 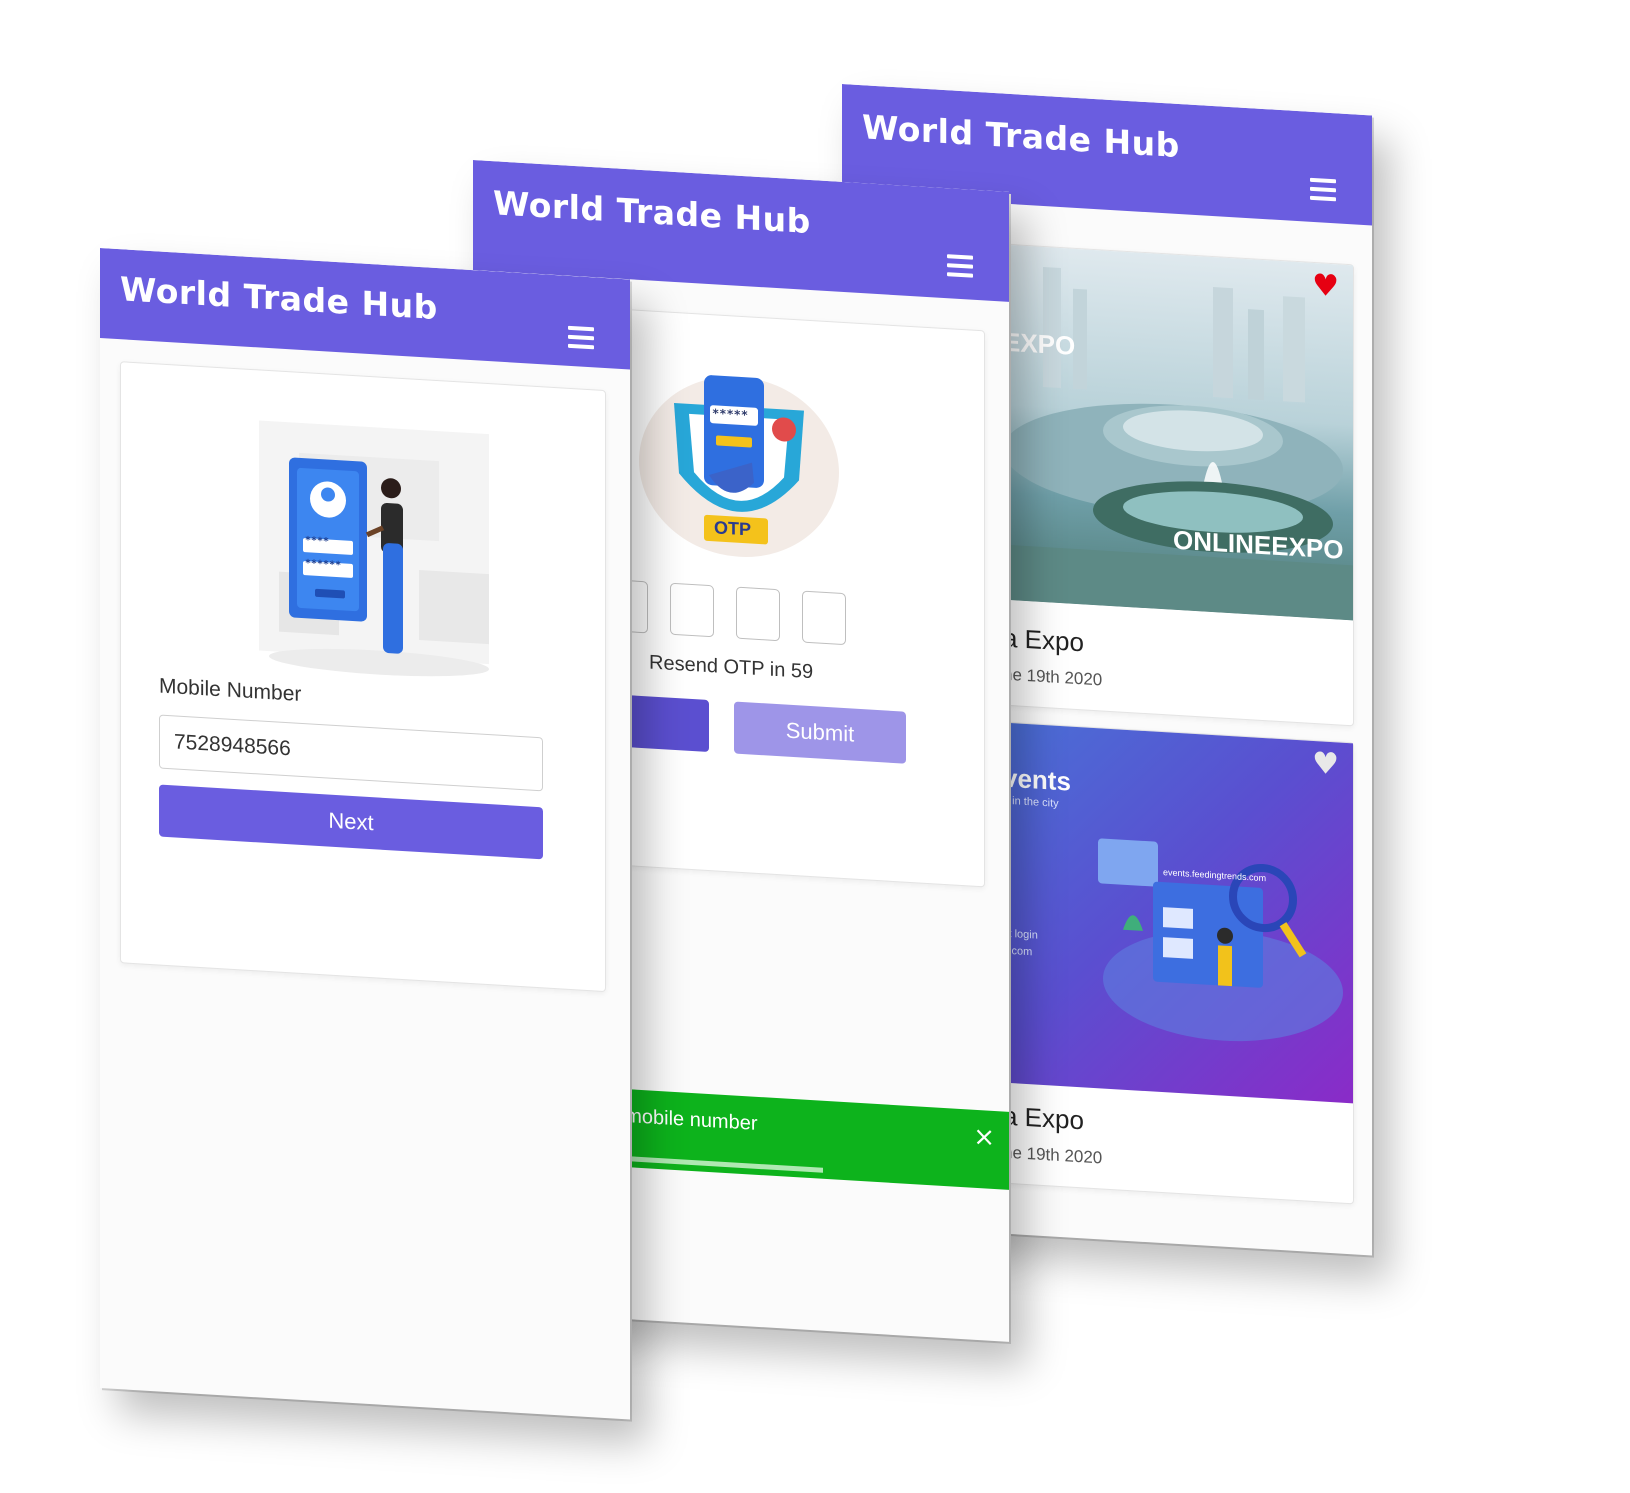 I want to click on pin-dots-1: ****, so click(x=317, y=541).